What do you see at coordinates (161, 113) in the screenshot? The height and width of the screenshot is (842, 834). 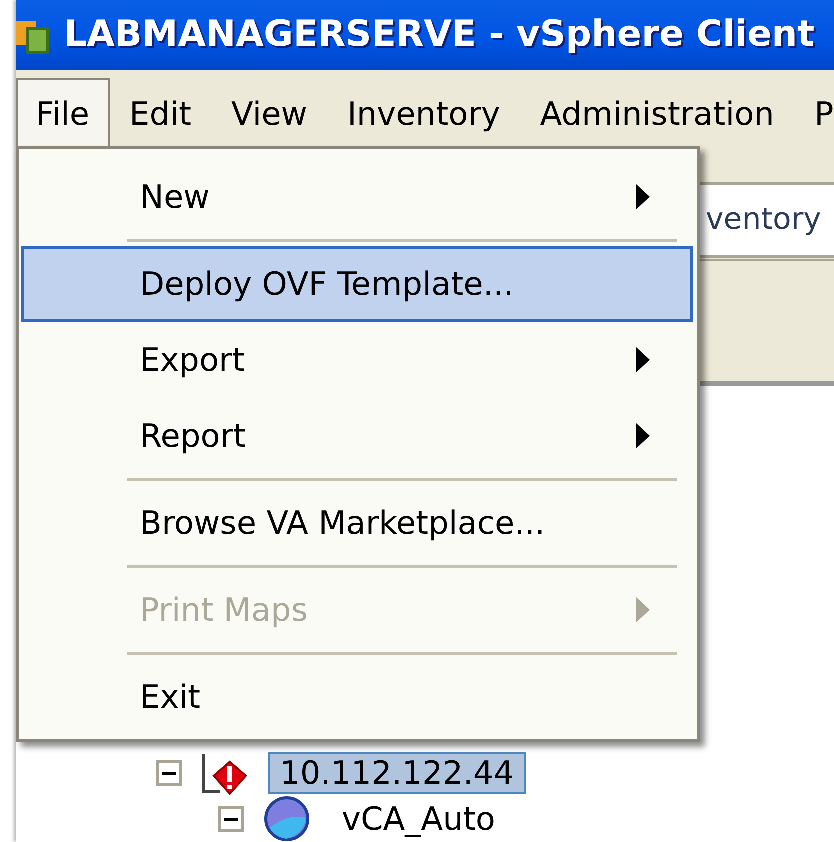 I see `menu-item: Edit` at bounding box center [161, 113].